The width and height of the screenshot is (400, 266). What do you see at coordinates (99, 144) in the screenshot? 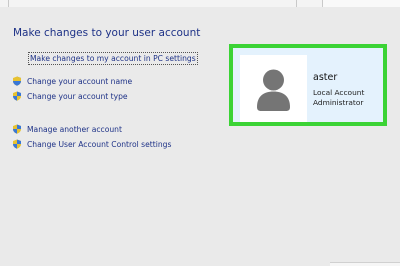
I see `uac-settings-label: Change User Account Control settings` at bounding box center [99, 144].